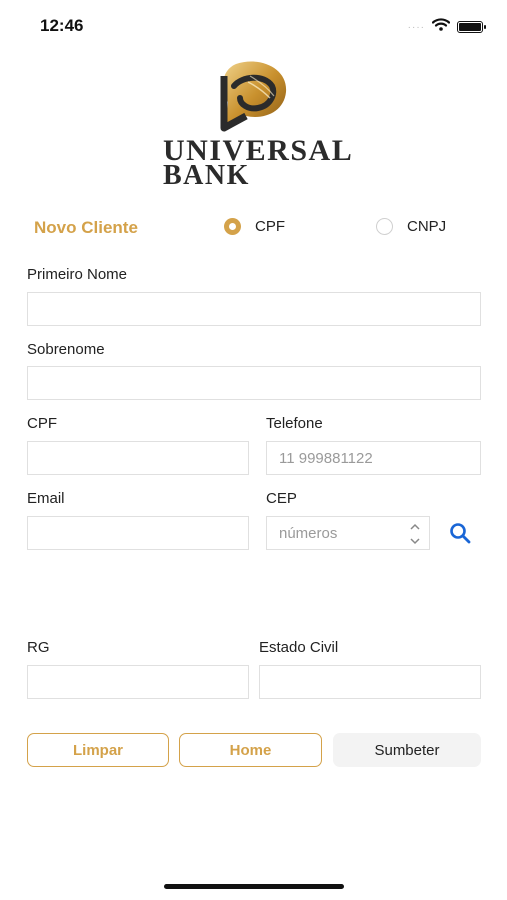 This screenshot has width=507, height=900. What do you see at coordinates (416, 27) in the screenshot?
I see `signal-dots: ····` at bounding box center [416, 27].